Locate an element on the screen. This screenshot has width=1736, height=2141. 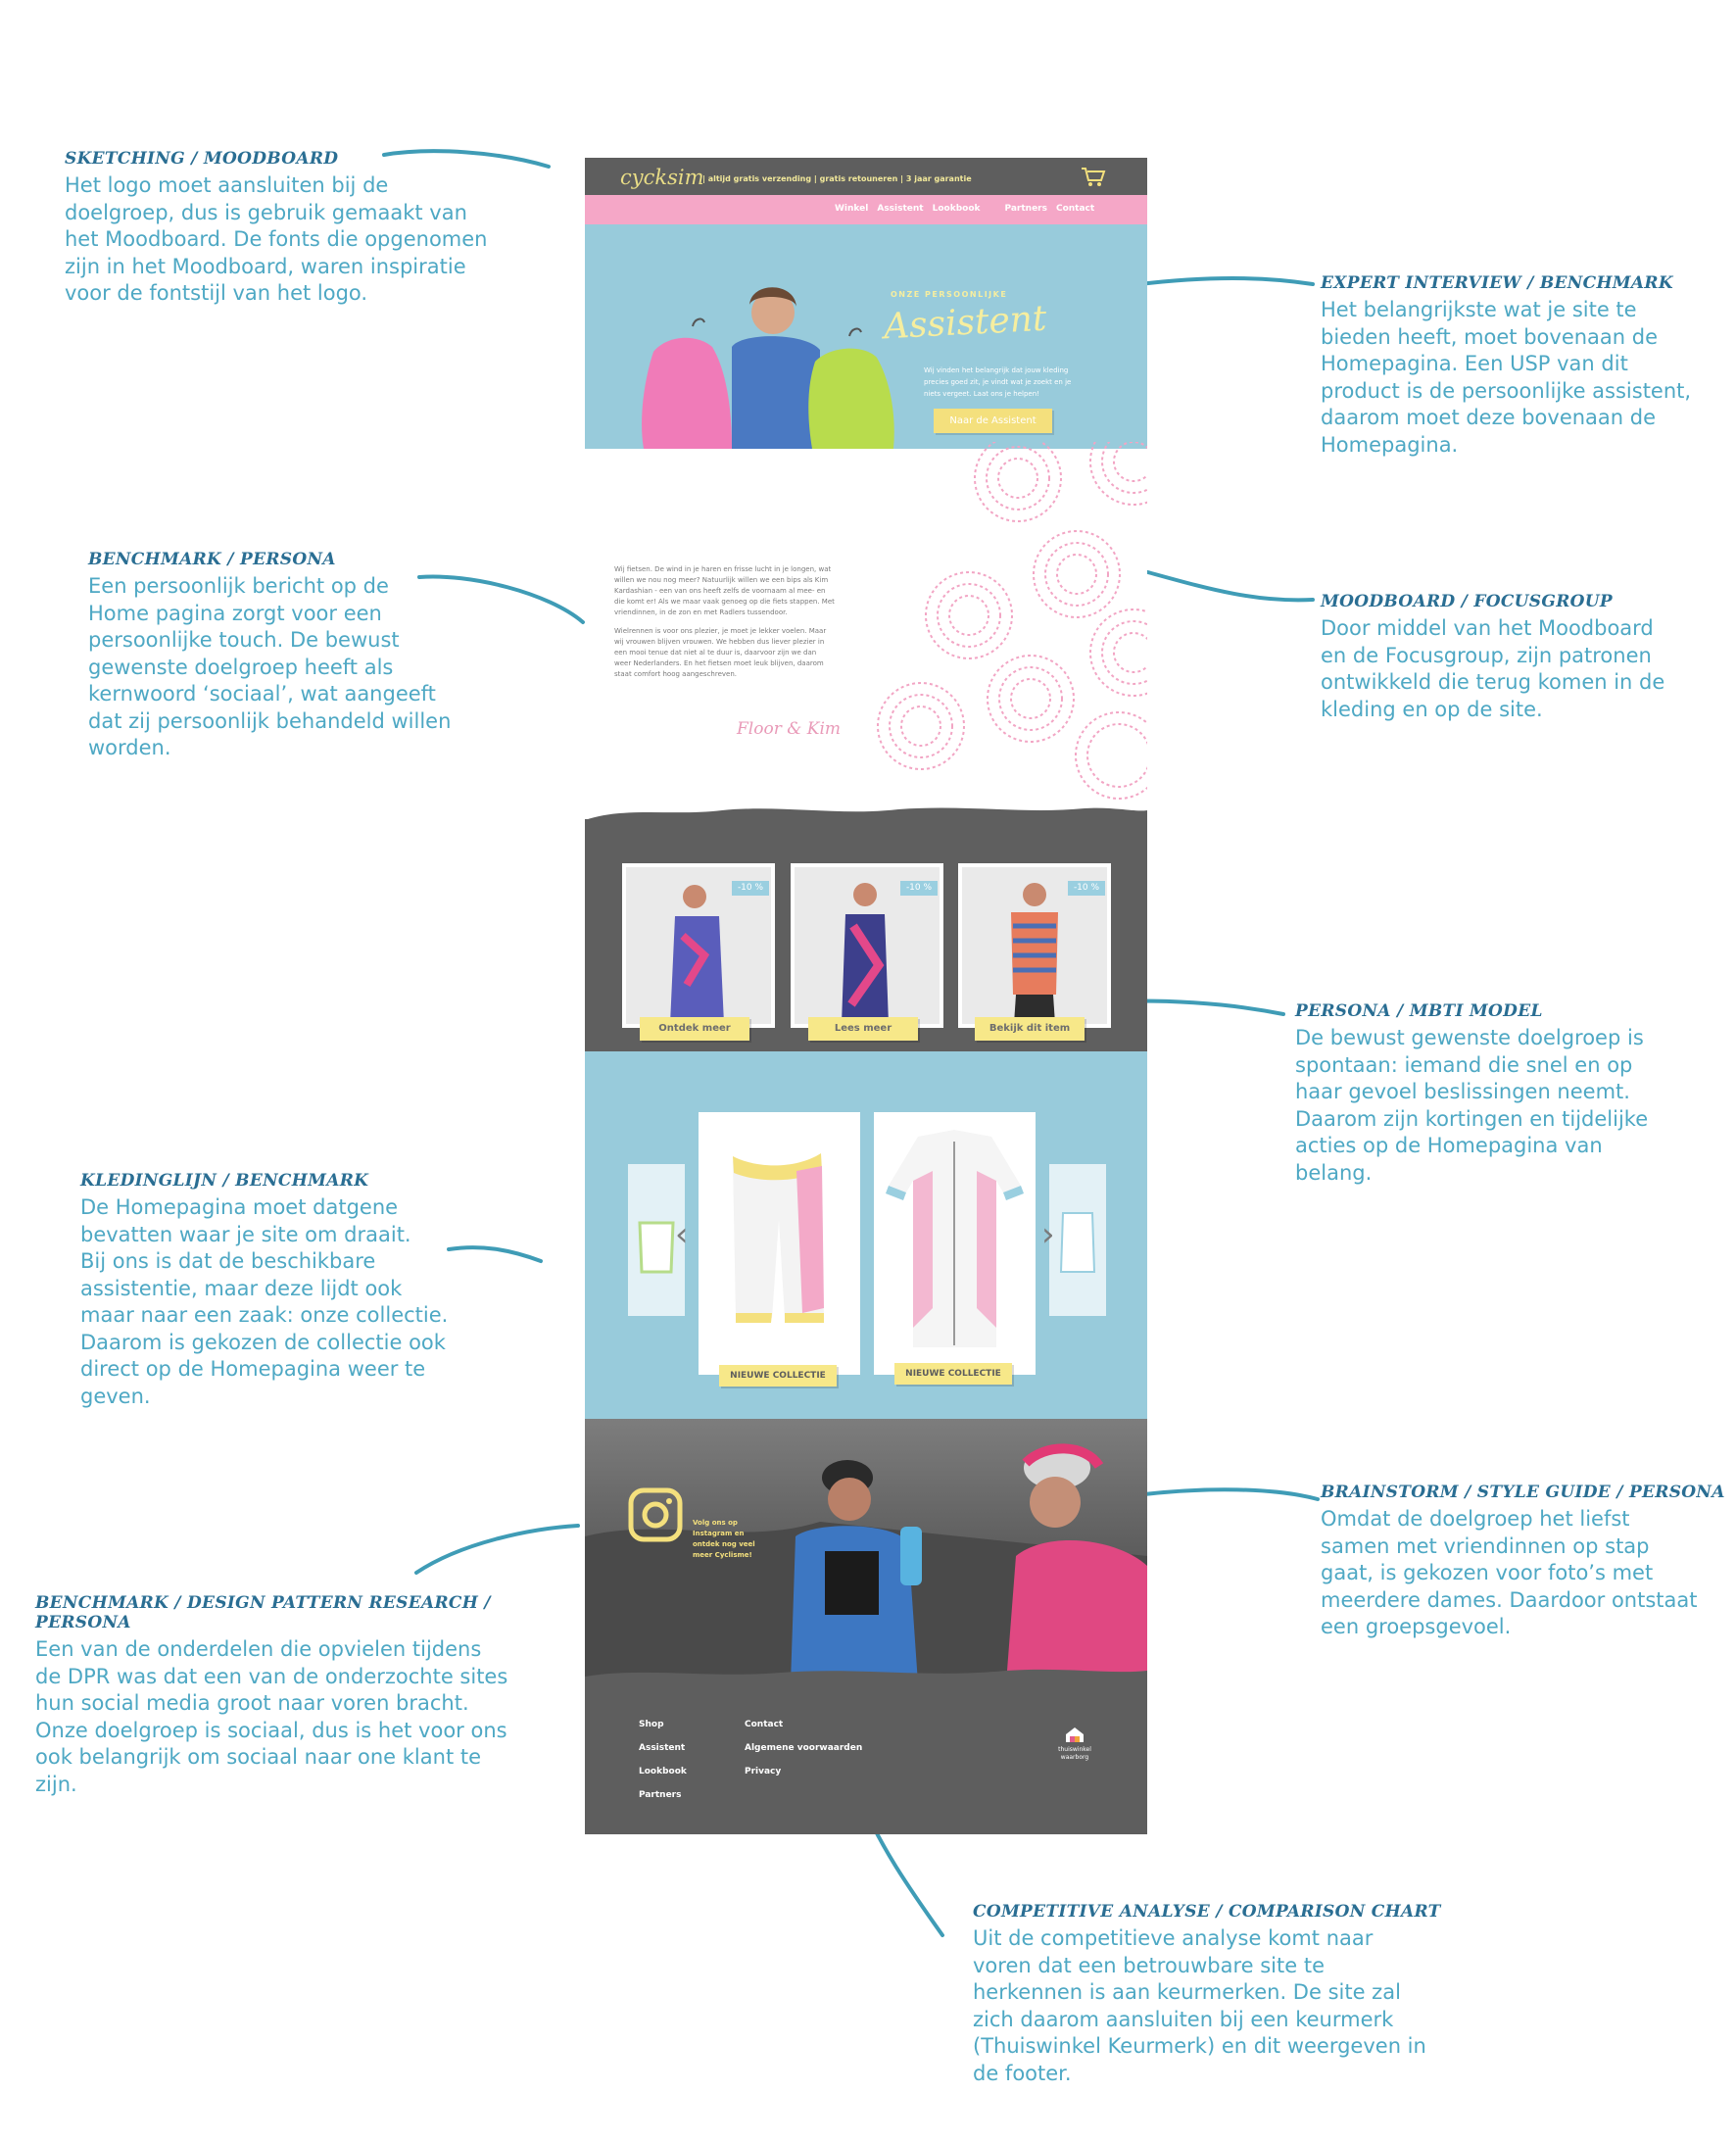
annotation-line: en de Focusgroup, zijn patronen is located at coordinates (1486, 655).